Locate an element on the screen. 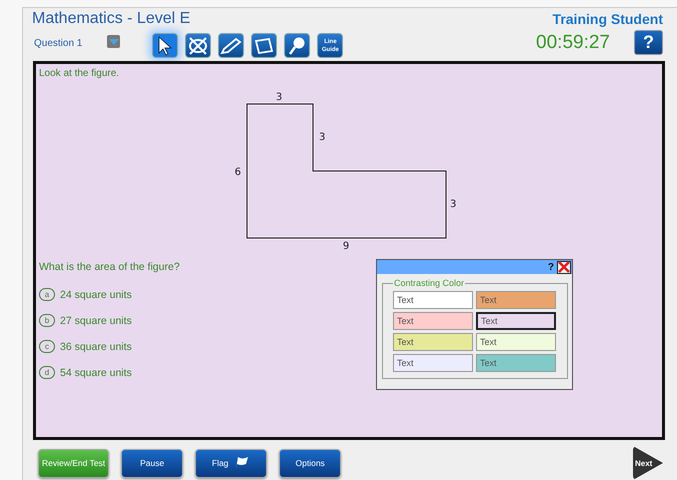 This screenshot has height=480, width=677. student-name: Training Student is located at coordinates (607, 19).